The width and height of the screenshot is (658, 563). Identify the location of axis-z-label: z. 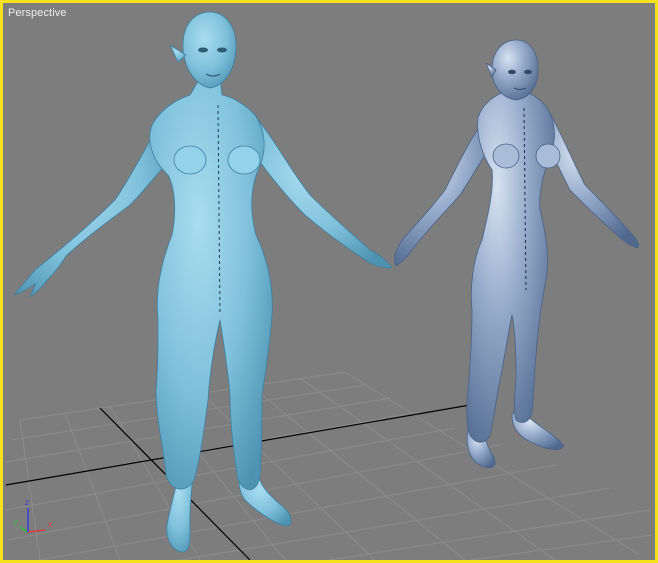
(27, 502).